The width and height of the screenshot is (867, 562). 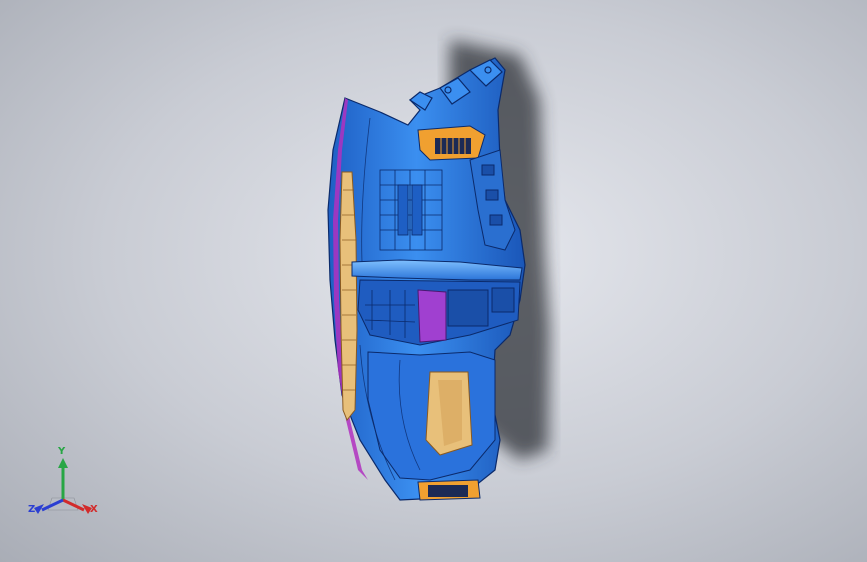 What do you see at coordinates (432, 316) in the screenshot?
I see `purple-component` at bounding box center [432, 316].